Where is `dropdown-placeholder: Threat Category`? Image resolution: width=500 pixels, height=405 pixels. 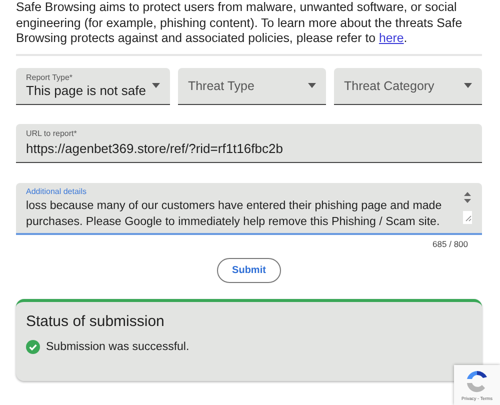
dropdown-placeholder: Threat Category is located at coordinates (390, 85).